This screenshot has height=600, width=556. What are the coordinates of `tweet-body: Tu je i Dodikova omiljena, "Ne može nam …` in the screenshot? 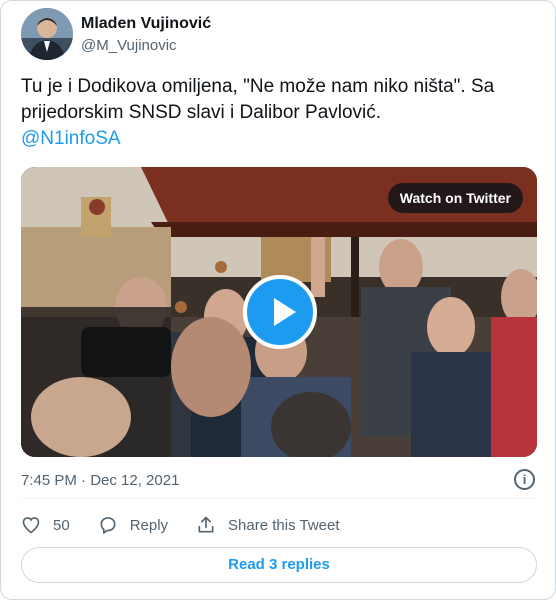 It's located at (258, 99).